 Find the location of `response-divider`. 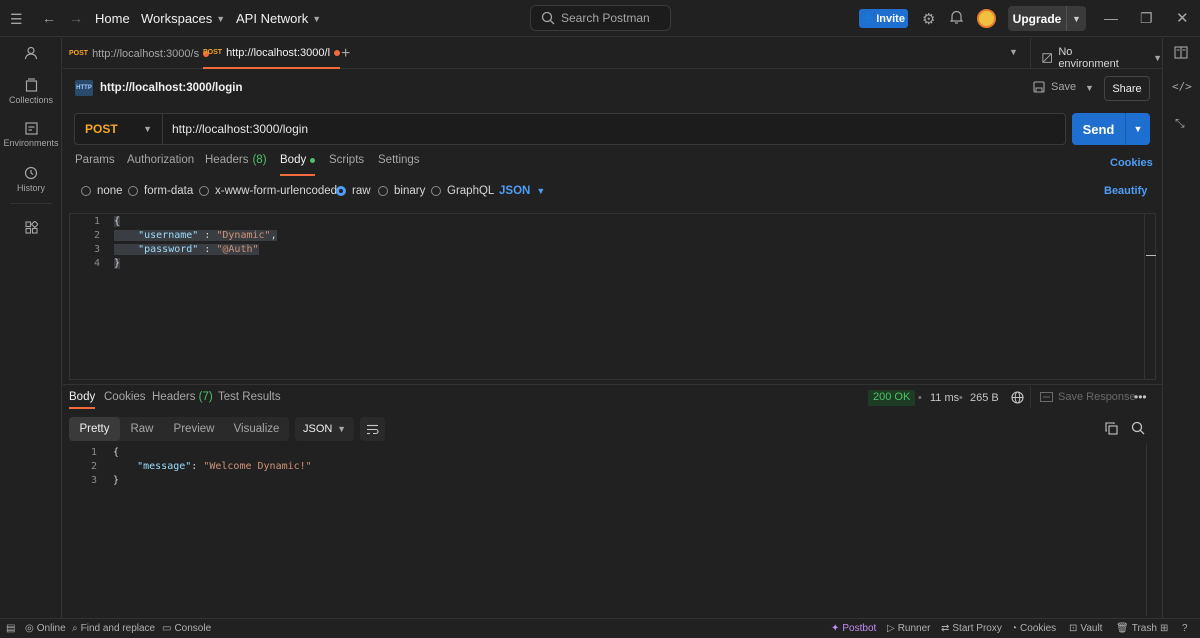

response-divider is located at coordinates (612, 384).